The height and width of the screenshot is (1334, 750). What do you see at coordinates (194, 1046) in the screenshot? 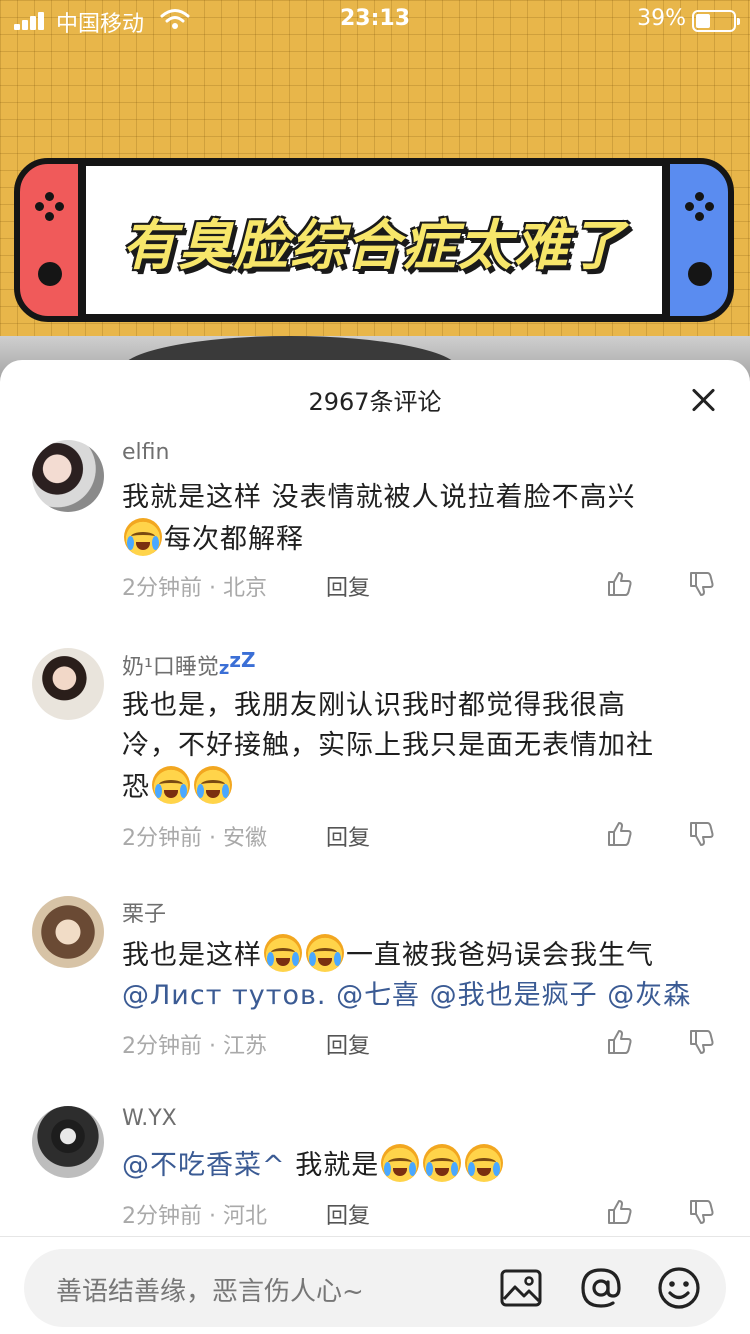
I see `comment-meta: 2分钟前 · 江苏` at bounding box center [194, 1046].